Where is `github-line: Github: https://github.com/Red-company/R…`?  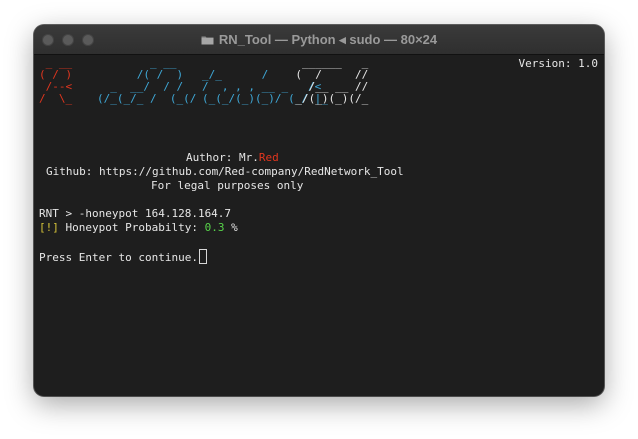
github-line: Github: https://github.com/Red-company/R… is located at coordinates (225, 171).